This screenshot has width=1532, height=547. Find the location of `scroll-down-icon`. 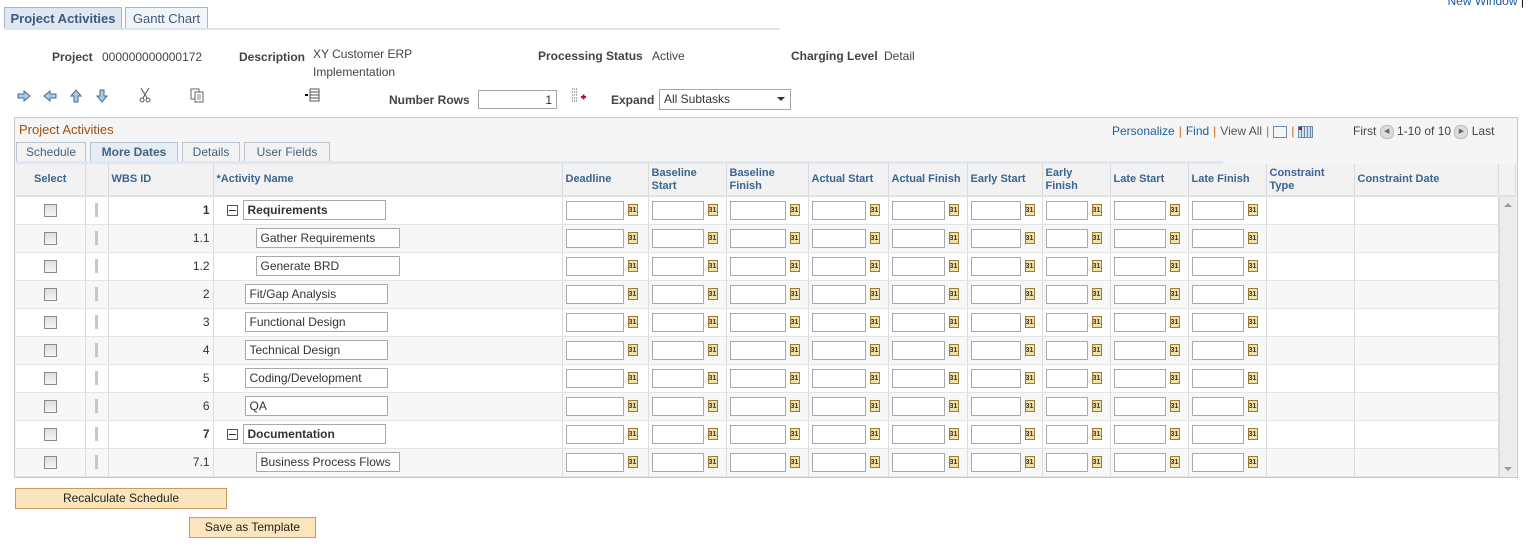

scroll-down-icon is located at coordinates (1508, 469).